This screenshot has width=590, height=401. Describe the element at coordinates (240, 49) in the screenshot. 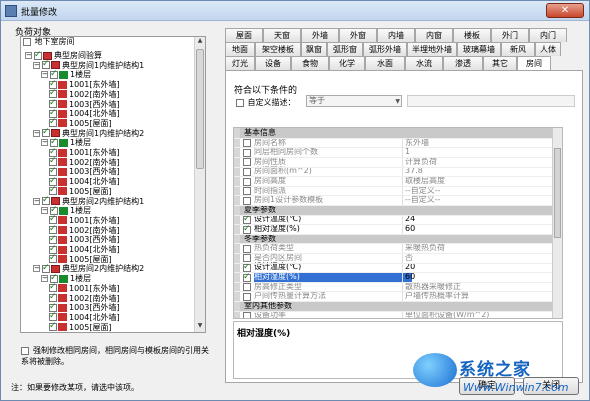

I see `tab-item: 地面` at that location.